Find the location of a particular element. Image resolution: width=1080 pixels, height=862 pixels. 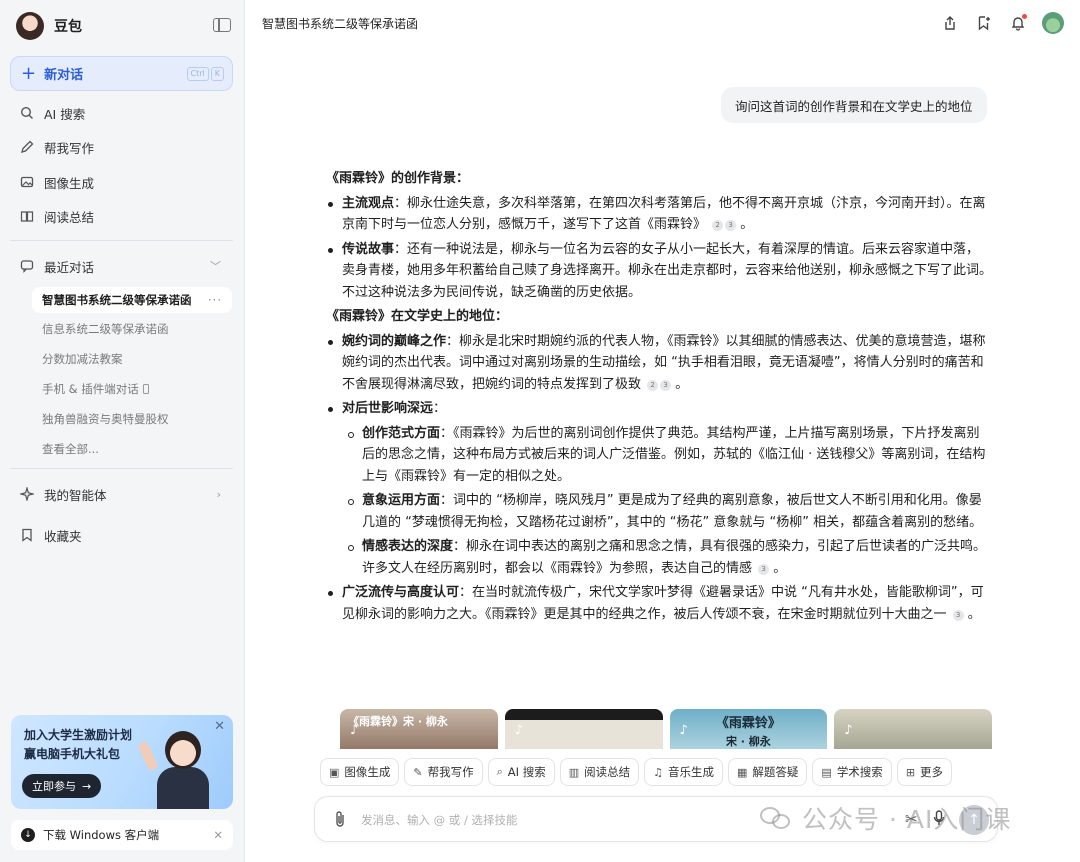

wechat-watermark: 公众号 · AI入门课 is located at coordinates (885, 818).